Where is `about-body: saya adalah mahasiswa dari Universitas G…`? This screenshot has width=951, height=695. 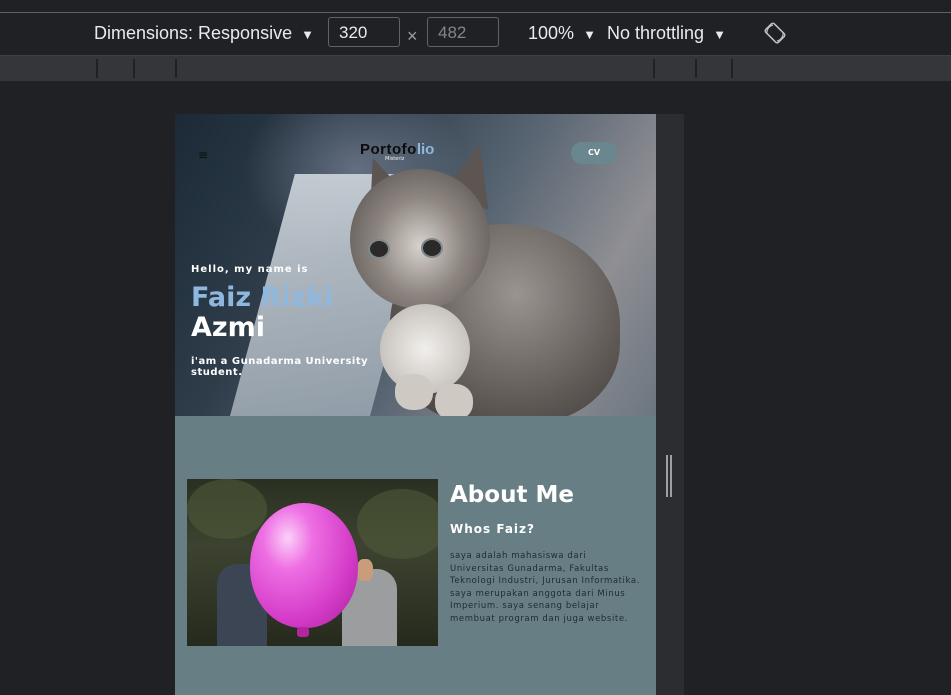
about-body: saya adalah mahasiswa dari Universitas G… is located at coordinates (545, 587).